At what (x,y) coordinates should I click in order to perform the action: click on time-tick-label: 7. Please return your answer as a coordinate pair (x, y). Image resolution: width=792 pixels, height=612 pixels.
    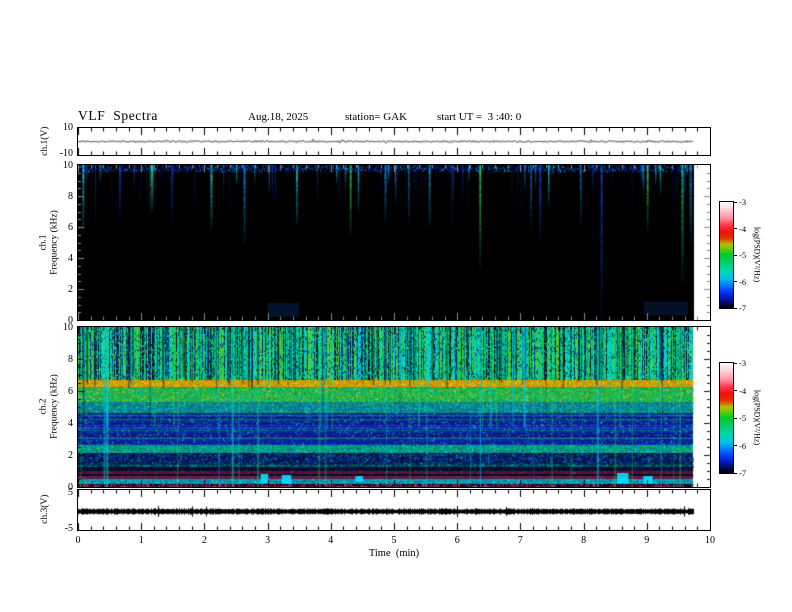
    Looking at the image, I should click on (520, 540).